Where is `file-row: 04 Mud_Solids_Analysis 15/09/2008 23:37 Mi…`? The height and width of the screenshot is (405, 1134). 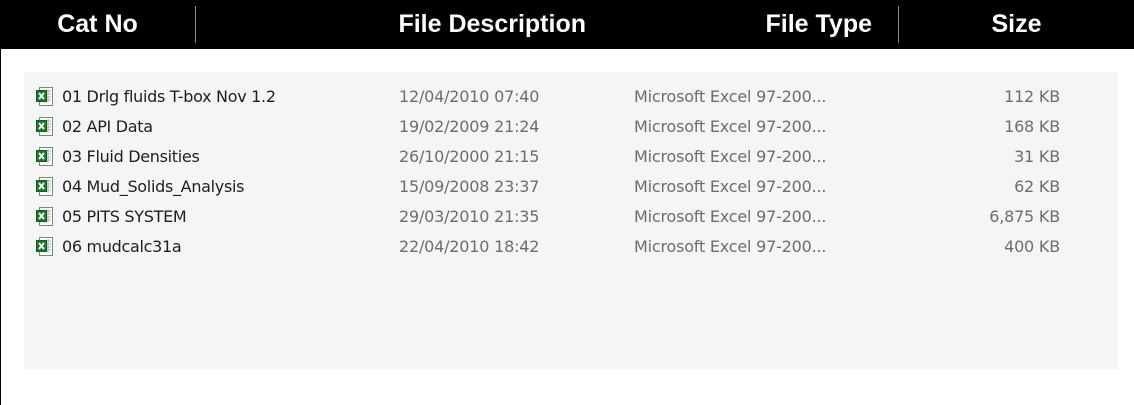 file-row: 04 Mud_Solids_Analysis 15/09/2008 23:37 Mi… is located at coordinates (571, 187).